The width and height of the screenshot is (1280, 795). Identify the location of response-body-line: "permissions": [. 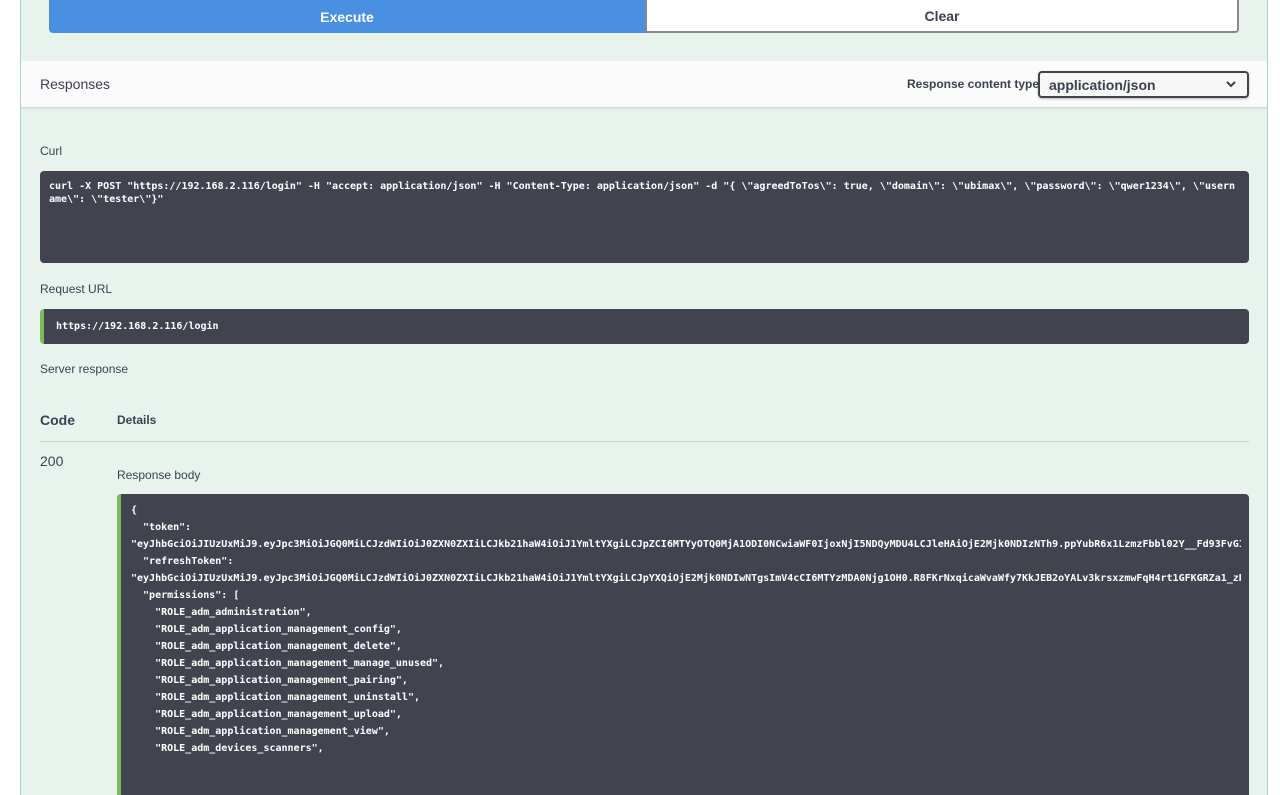
(185, 595).